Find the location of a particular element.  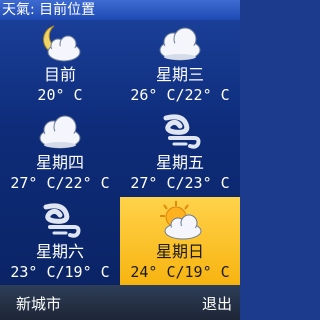

new-city-softkey: 新城市 is located at coordinates (38, 303).